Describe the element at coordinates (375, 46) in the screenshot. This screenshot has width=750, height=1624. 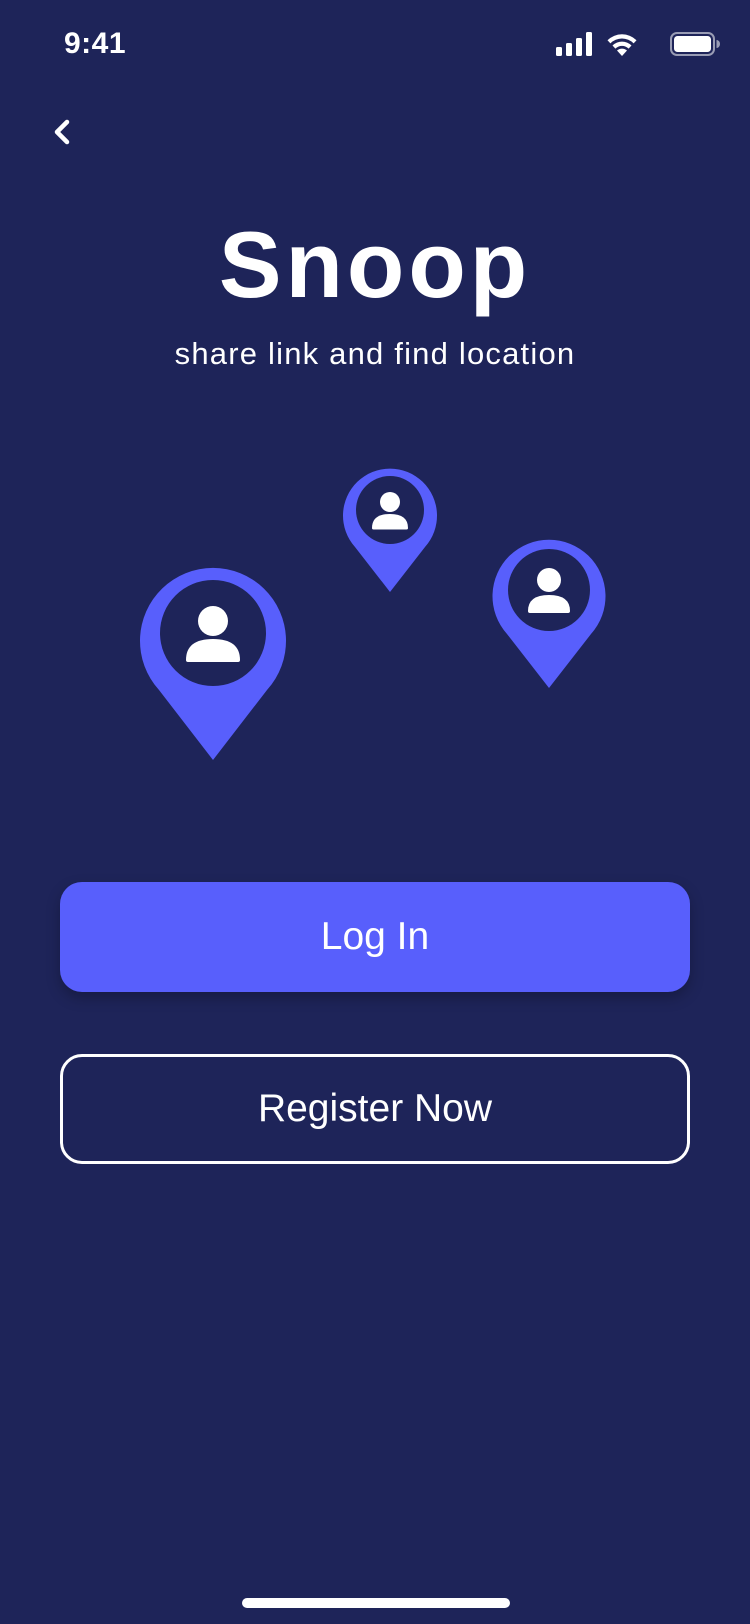
I see `status-bar: 9:41` at that location.